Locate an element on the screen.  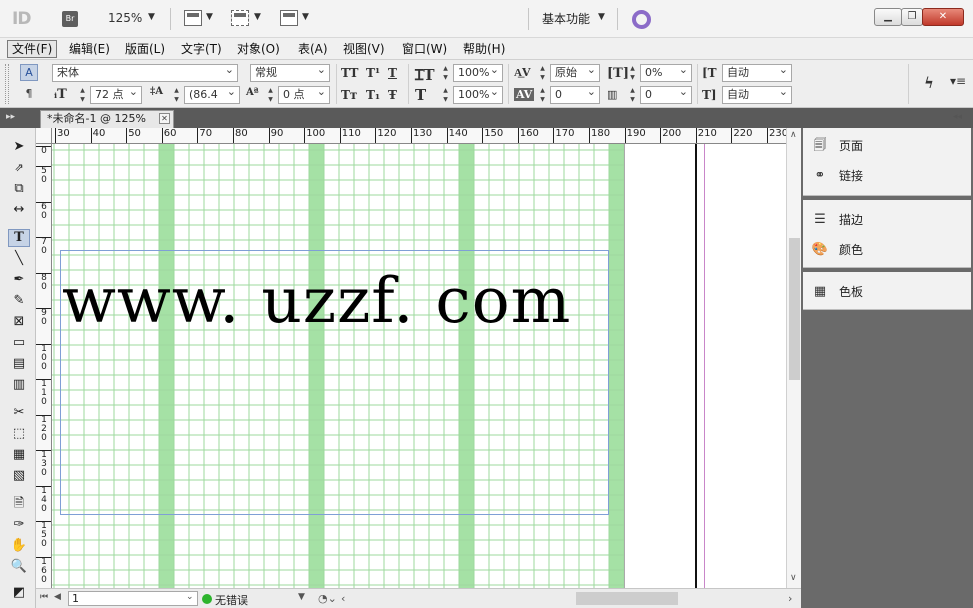
direct-selection-tool-icon: ⇗ is located at coordinates (19, 168).